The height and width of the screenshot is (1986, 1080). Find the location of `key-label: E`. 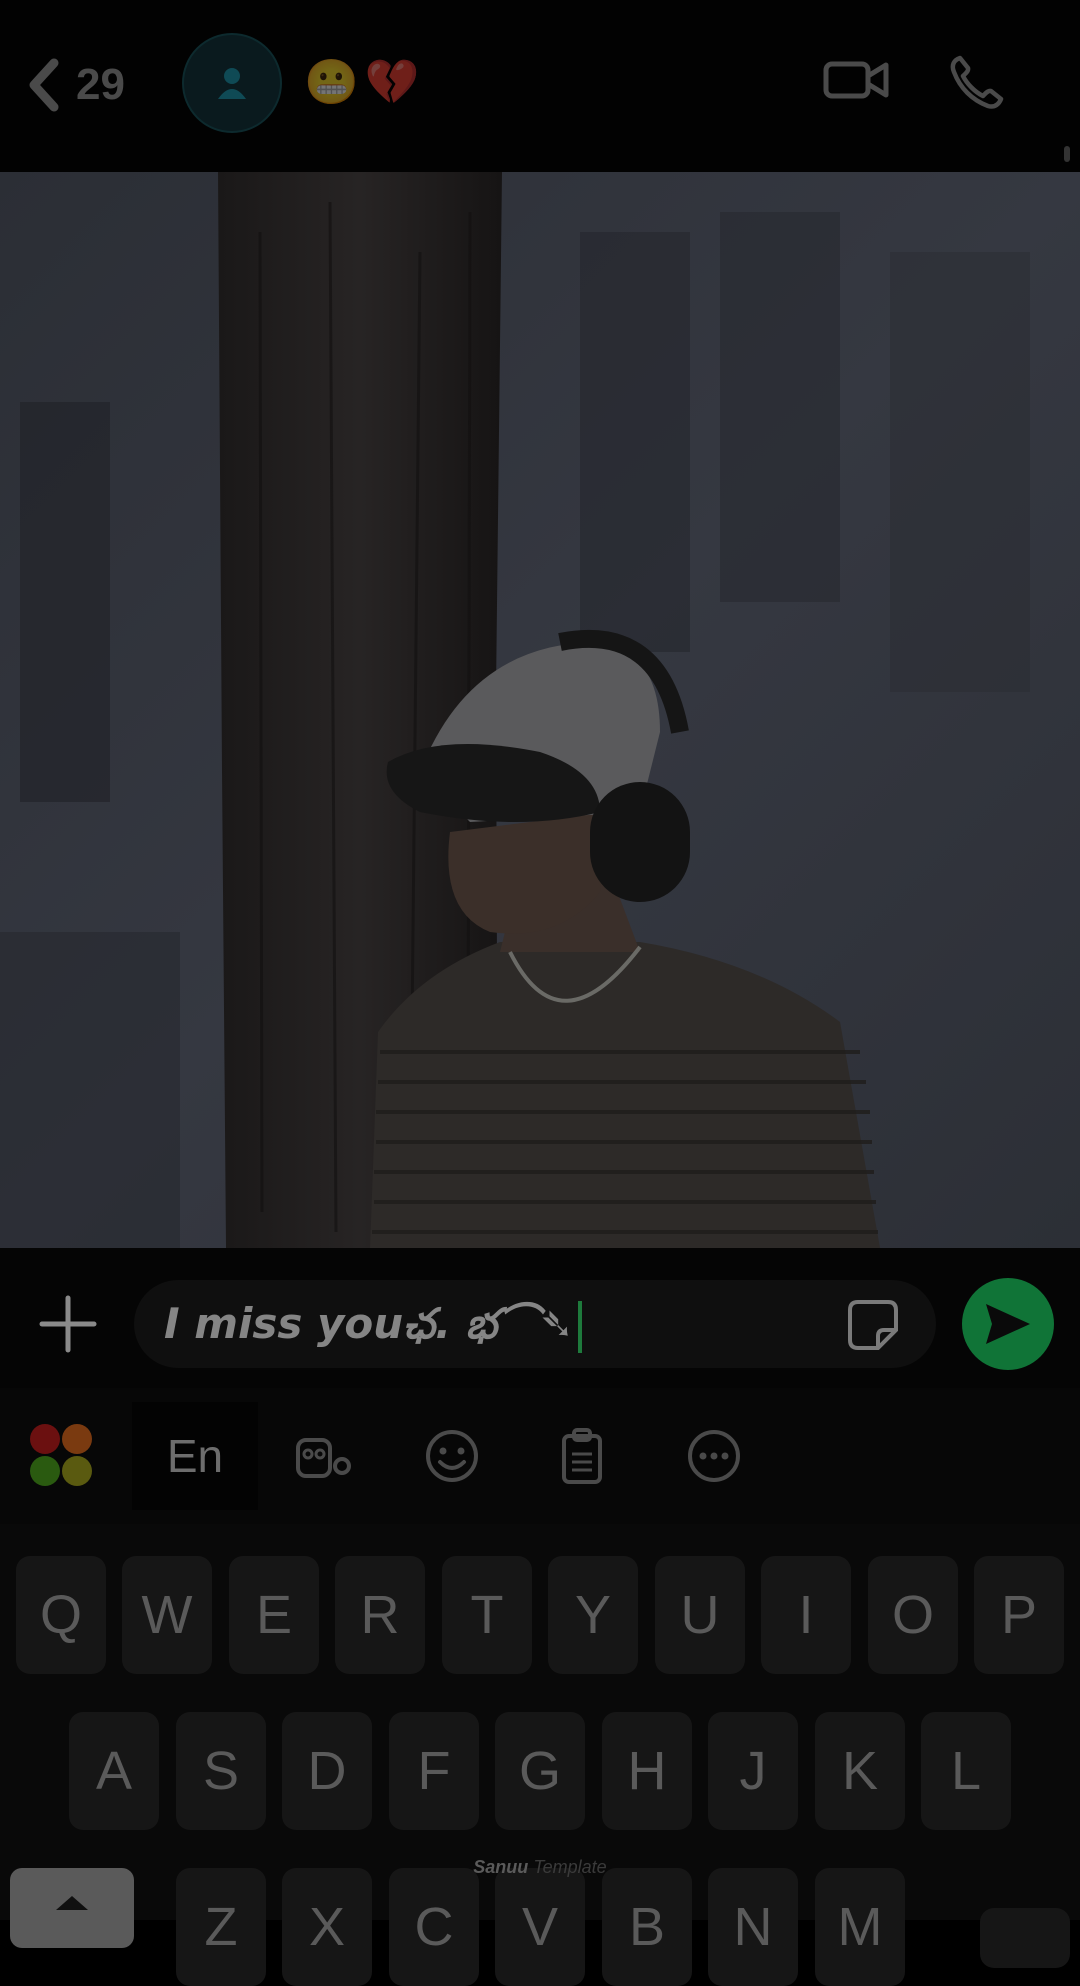

key-label: E is located at coordinates (274, 1615).